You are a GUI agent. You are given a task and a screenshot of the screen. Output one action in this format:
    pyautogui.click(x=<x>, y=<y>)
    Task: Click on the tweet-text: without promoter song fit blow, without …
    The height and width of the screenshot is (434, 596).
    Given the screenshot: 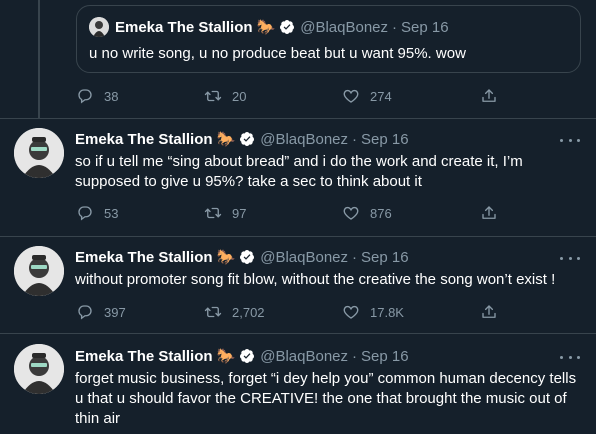 What is the action you would take?
    pyautogui.click(x=315, y=279)
    